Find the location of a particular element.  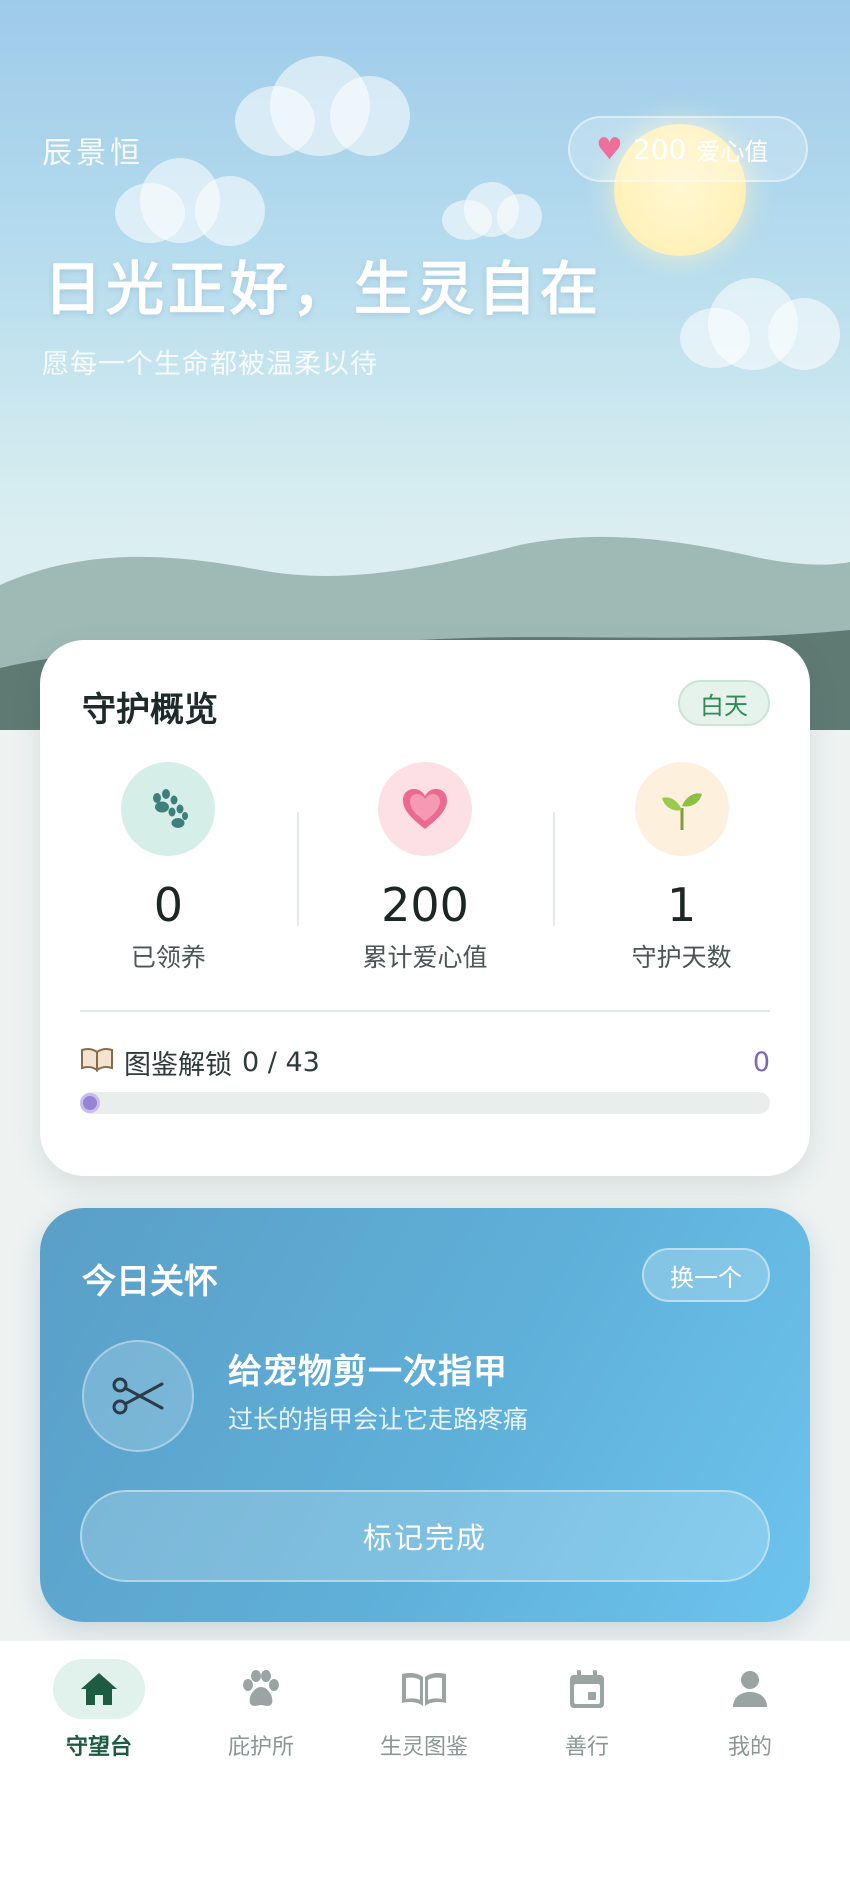

nav-label: 庇护所 is located at coordinates (260, 1747).